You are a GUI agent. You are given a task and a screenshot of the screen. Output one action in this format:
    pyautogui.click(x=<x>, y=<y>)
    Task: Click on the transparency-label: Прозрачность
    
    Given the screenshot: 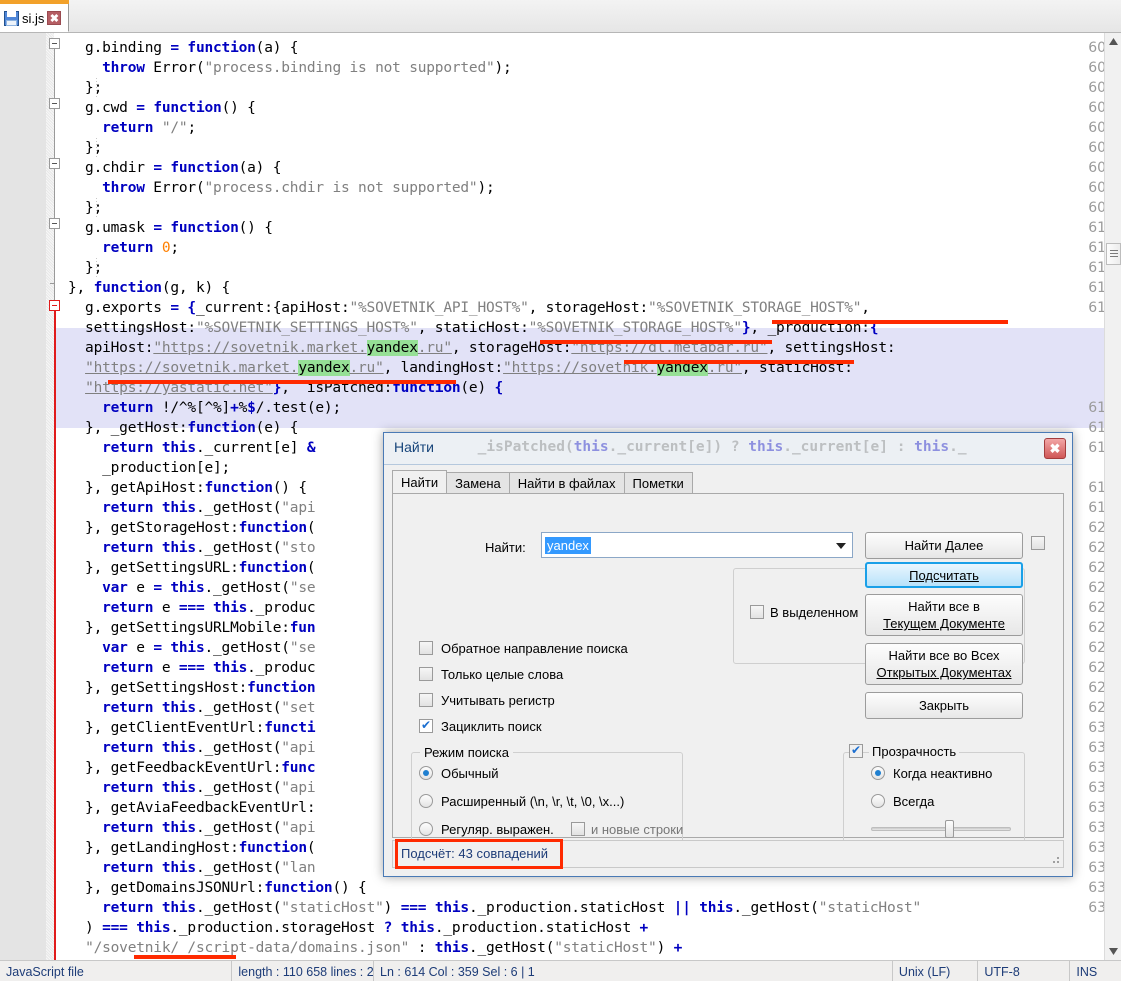 What is the action you would take?
    pyautogui.click(x=914, y=751)
    